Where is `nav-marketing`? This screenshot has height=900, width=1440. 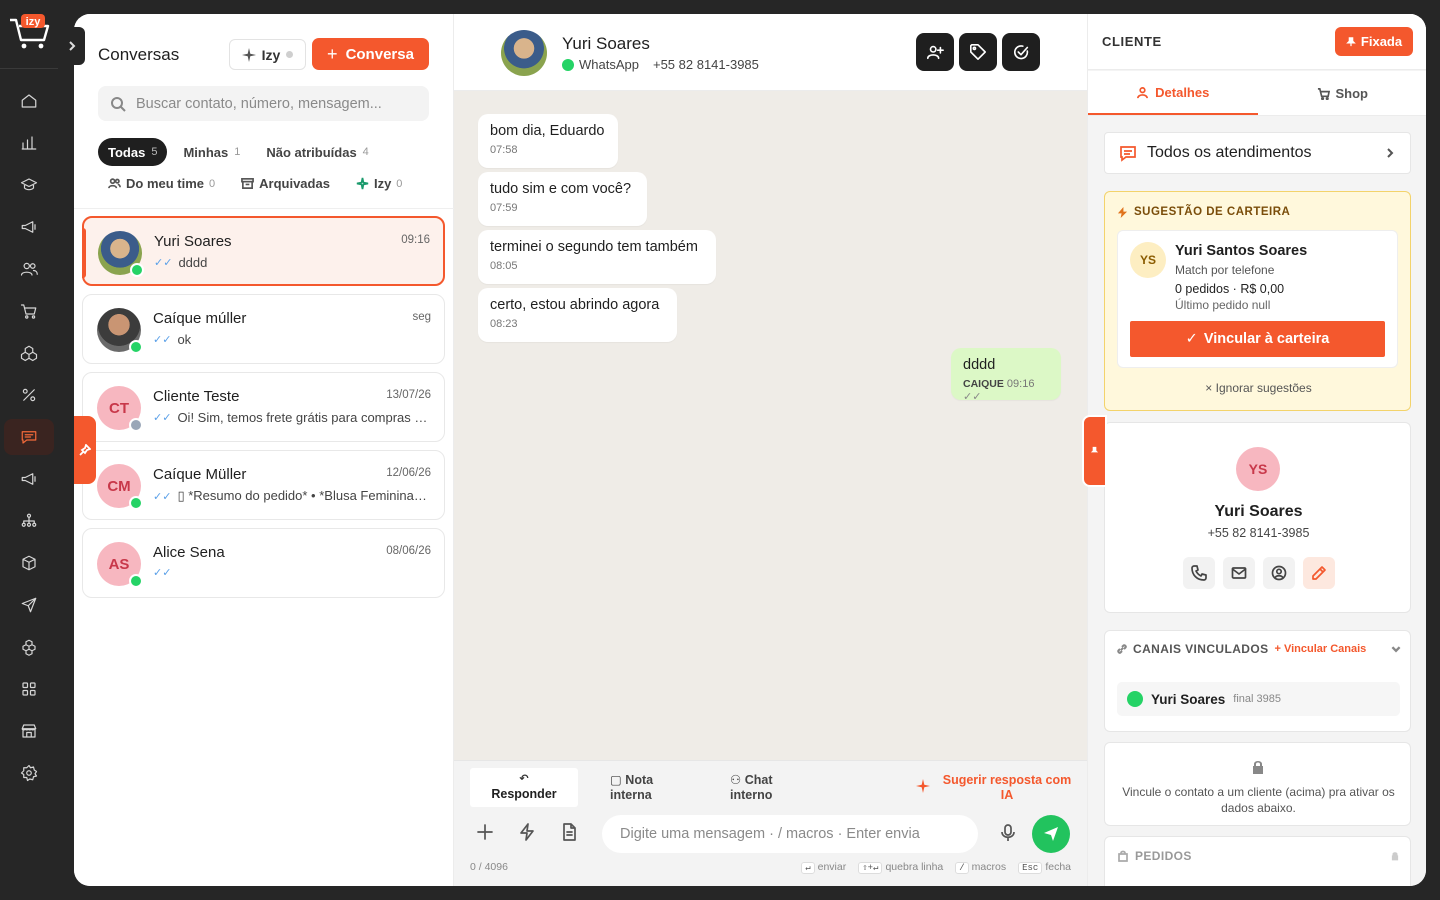
nav-marketing is located at coordinates (29, 227).